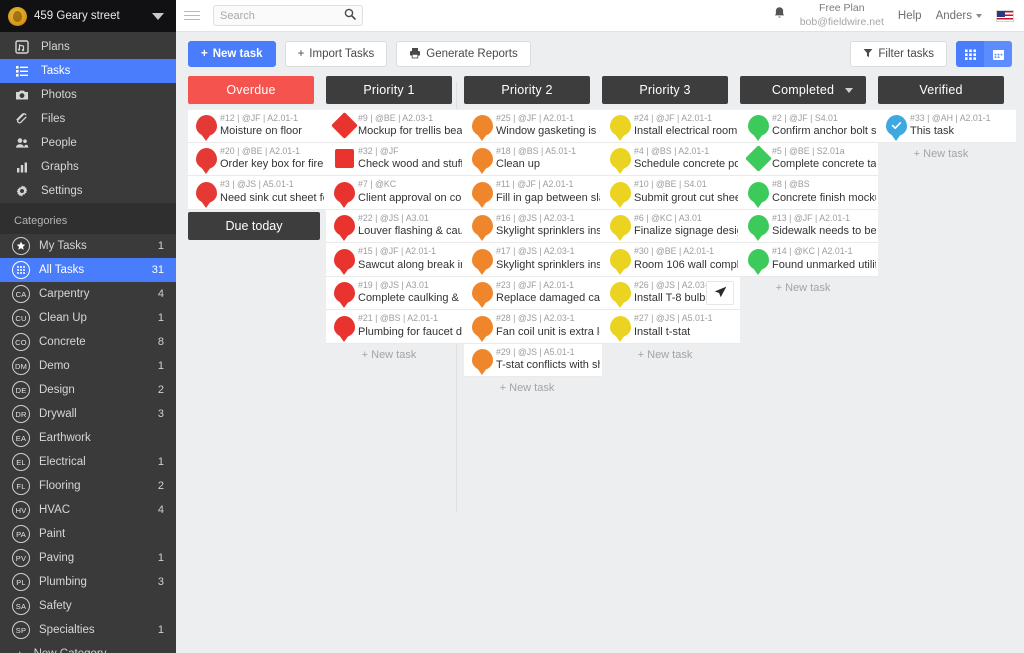  What do you see at coordinates (88, 246) in the screenshot?
I see `category-item-my-tasks: My Tasks 1` at bounding box center [88, 246].